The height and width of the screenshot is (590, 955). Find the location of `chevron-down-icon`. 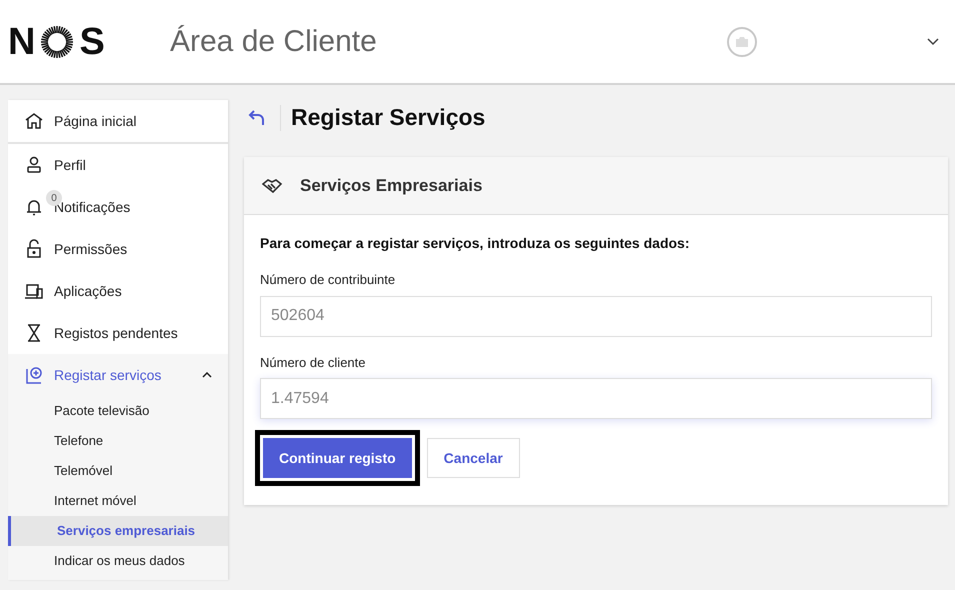

chevron-down-icon is located at coordinates (933, 42).